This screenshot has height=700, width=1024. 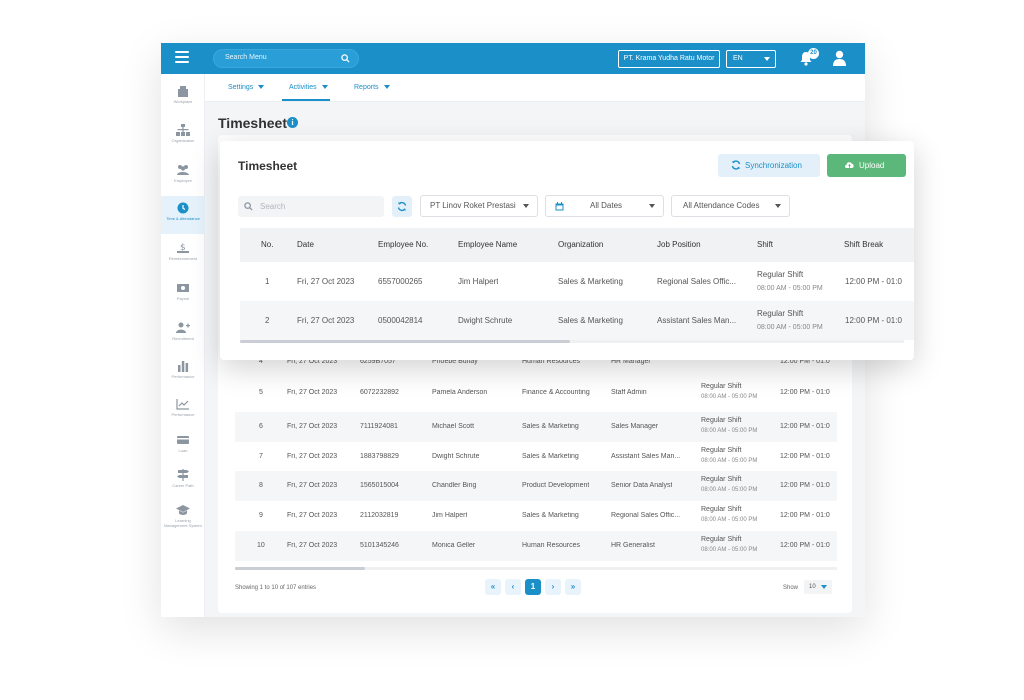 What do you see at coordinates (839, 58) in the screenshot?
I see `user-avatar-icon` at bounding box center [839, 58].